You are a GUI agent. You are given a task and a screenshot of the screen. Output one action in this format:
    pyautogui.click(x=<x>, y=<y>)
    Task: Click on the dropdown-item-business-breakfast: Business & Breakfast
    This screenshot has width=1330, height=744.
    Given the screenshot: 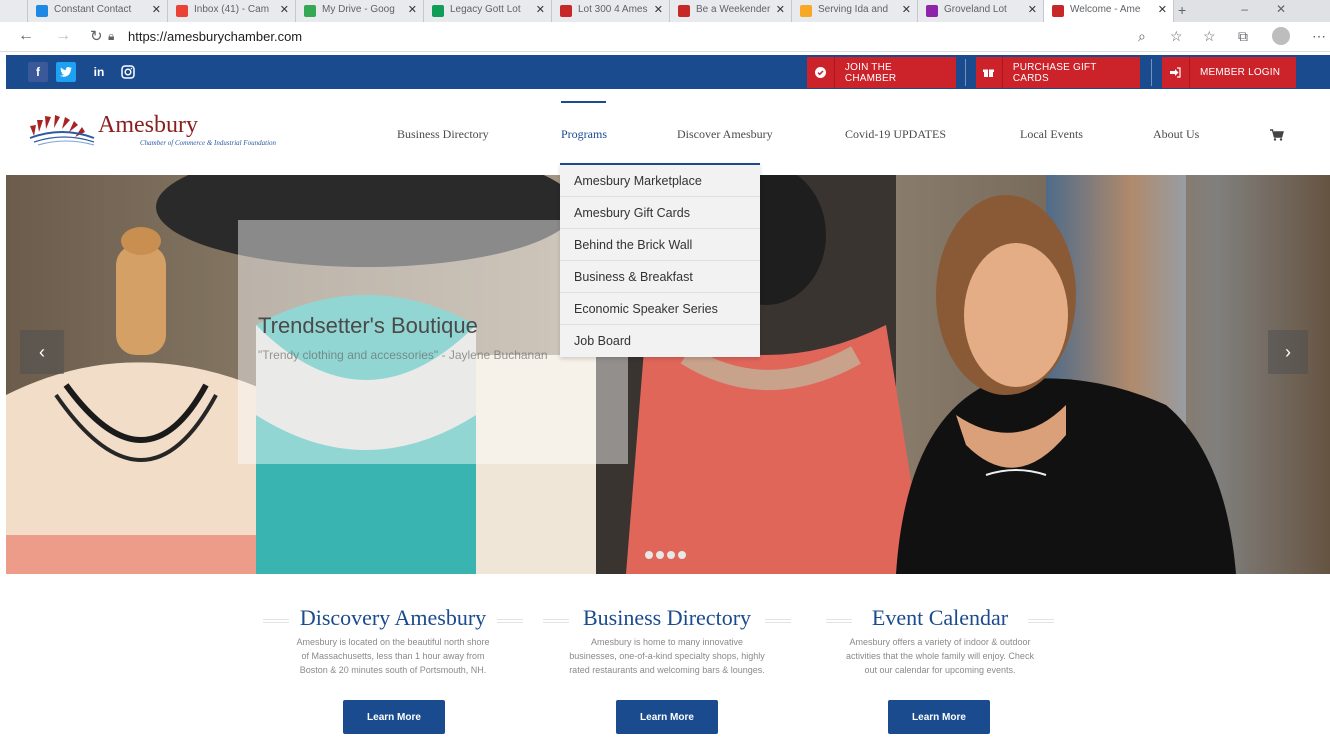 What is the action you would take?
    pyautogui.click(x=660, y=277)
    